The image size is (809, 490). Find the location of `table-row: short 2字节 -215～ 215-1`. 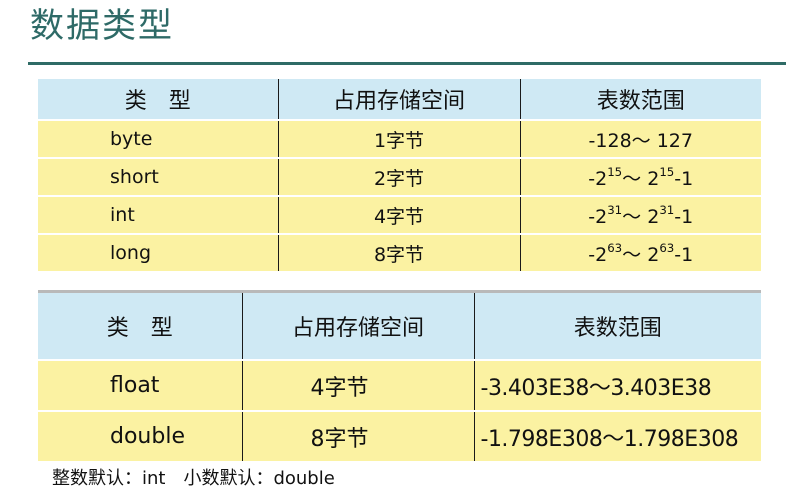

table-row: short 2字节 -215～ 215-1 is located at coordinates (399, 176).